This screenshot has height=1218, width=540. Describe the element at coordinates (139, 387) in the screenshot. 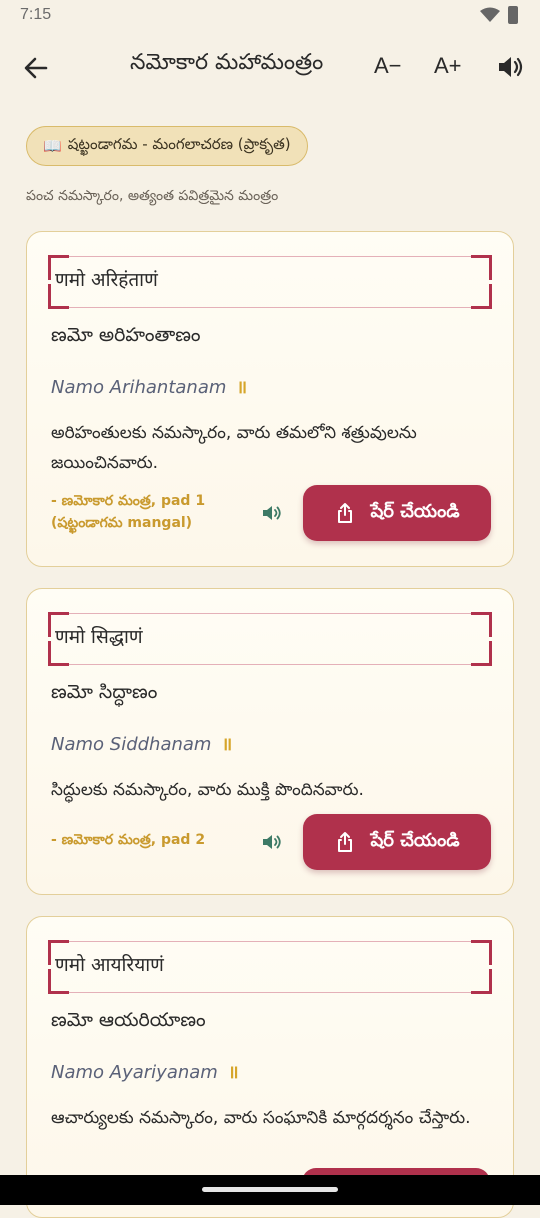

I see `transliteration-text: Namo Arihantanam` at that location.